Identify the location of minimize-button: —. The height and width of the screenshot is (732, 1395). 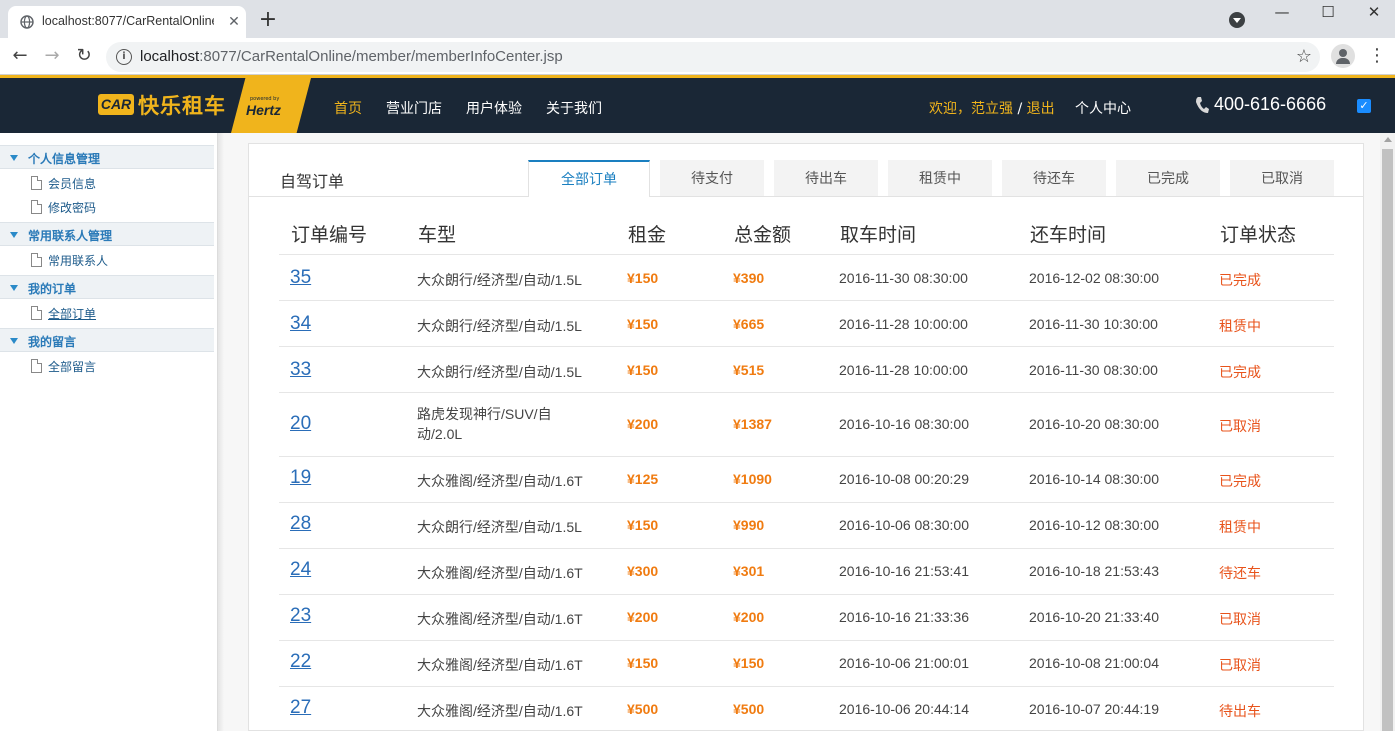
(1282, 14).